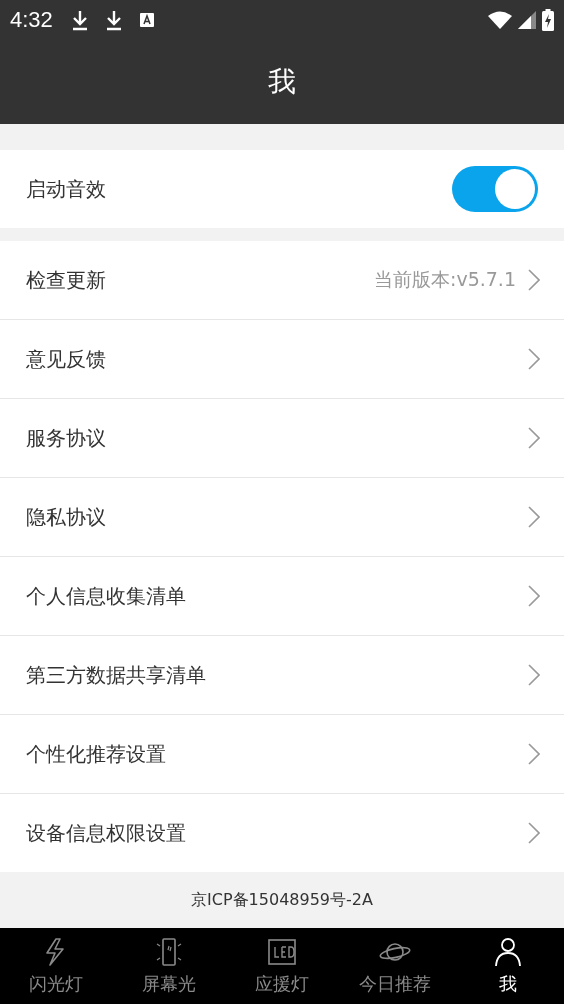 Image resolution: width=564 pixels, height=1004 pixels. What do you see at coordinates (495, 189) in the screenshot?
I see `toggle-switch` at bounding box center [495, 189].